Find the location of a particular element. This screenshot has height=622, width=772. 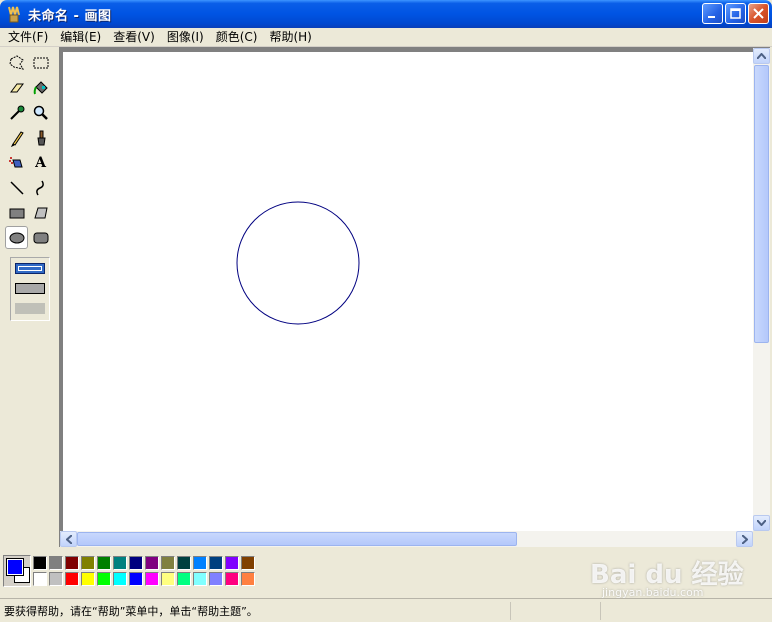

vertical-scrollbar is located at coordinates (761, 289).